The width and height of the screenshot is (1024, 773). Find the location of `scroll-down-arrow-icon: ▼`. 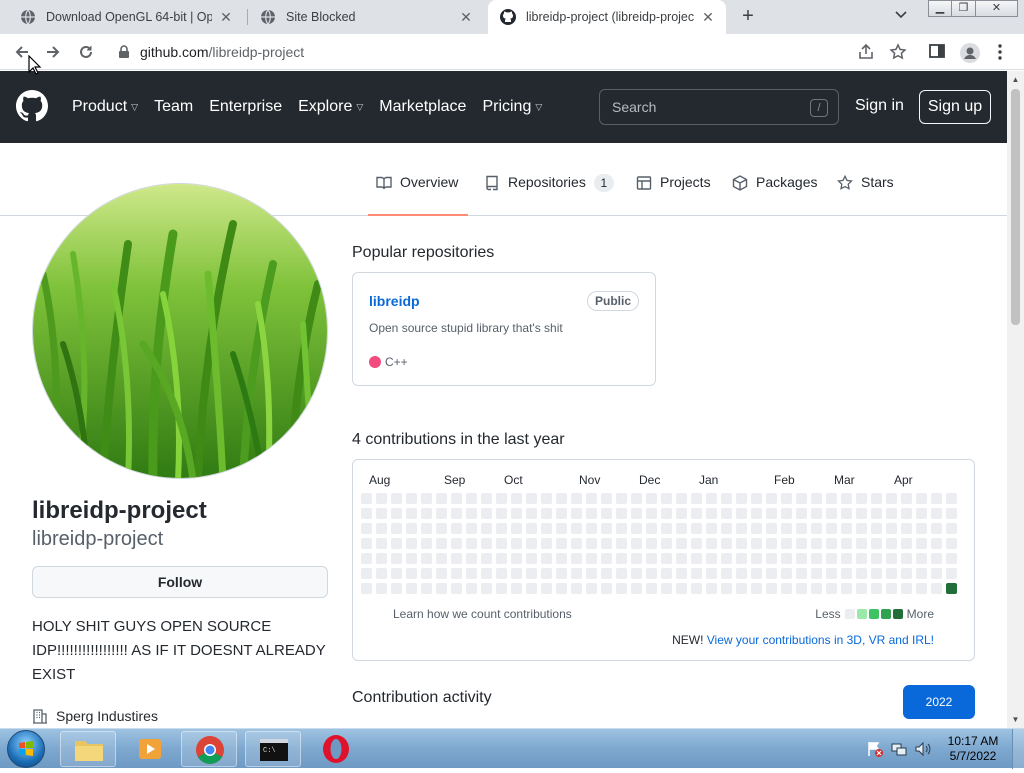

scroll-down-arrow-icon: ▼ is located at coordinates (1015, 719).